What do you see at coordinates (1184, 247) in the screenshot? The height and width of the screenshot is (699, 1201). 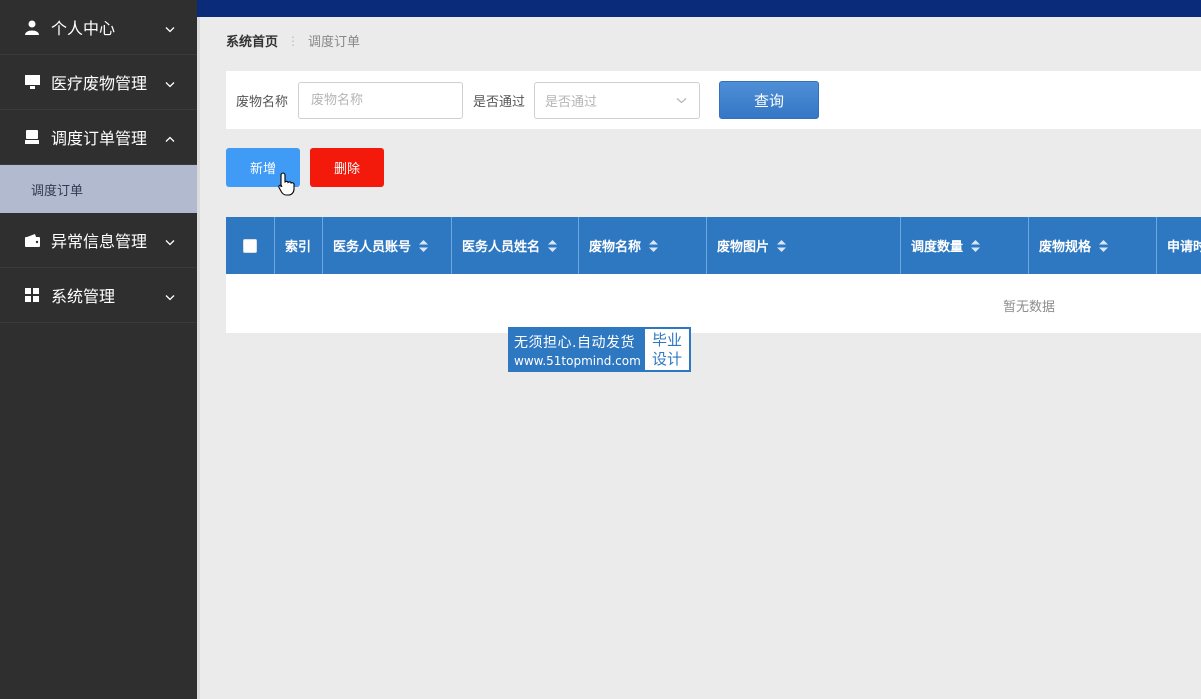 I see `column-label: 申请时` at bounding box center [1184, 247].